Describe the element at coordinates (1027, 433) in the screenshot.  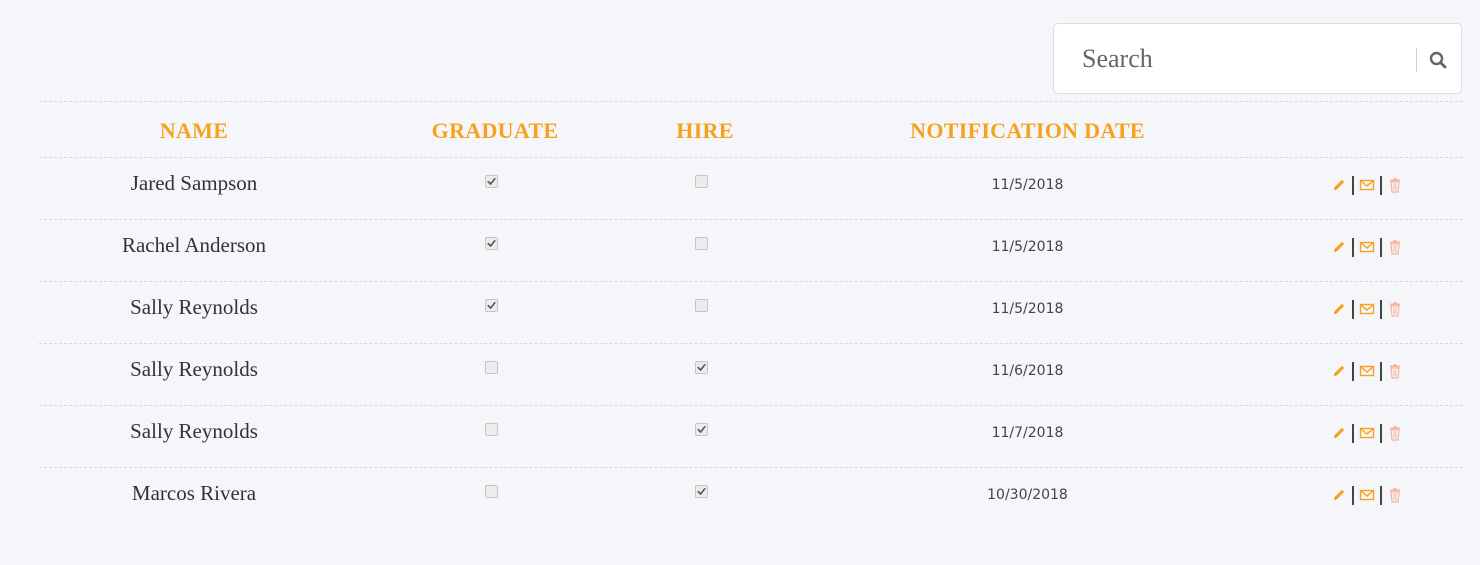
I see `row-notification-date: 11/7/2018` at that location.